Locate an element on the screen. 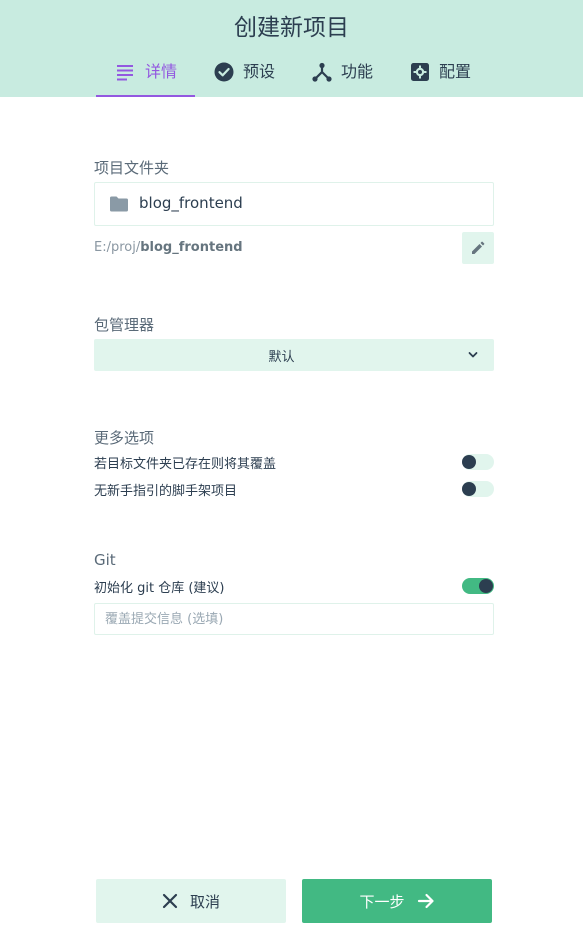 This screenshot has width=583, height=929. features-icon is located at coordinates (322, 72).